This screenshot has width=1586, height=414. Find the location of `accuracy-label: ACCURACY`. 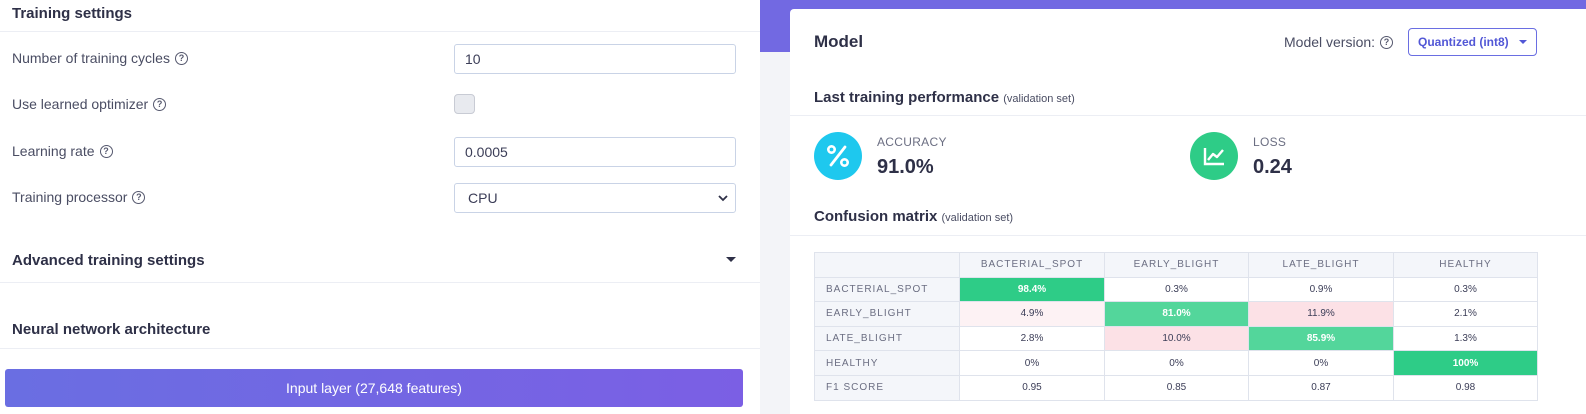

accuracy-label: ACCURACY is located at coordinates (912, 142).